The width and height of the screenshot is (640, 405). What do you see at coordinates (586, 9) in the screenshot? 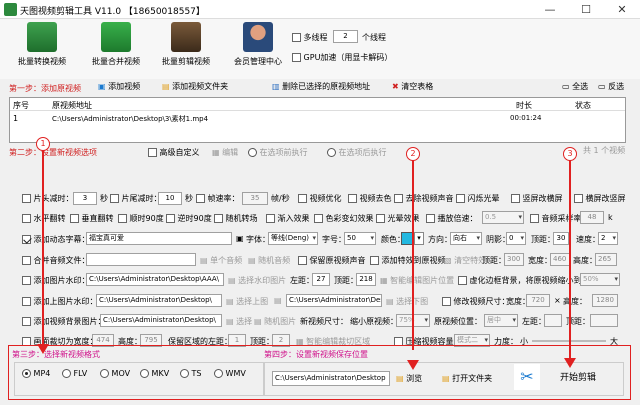
I see `maximize-icon: ☐` at bounding box center [586, 9].